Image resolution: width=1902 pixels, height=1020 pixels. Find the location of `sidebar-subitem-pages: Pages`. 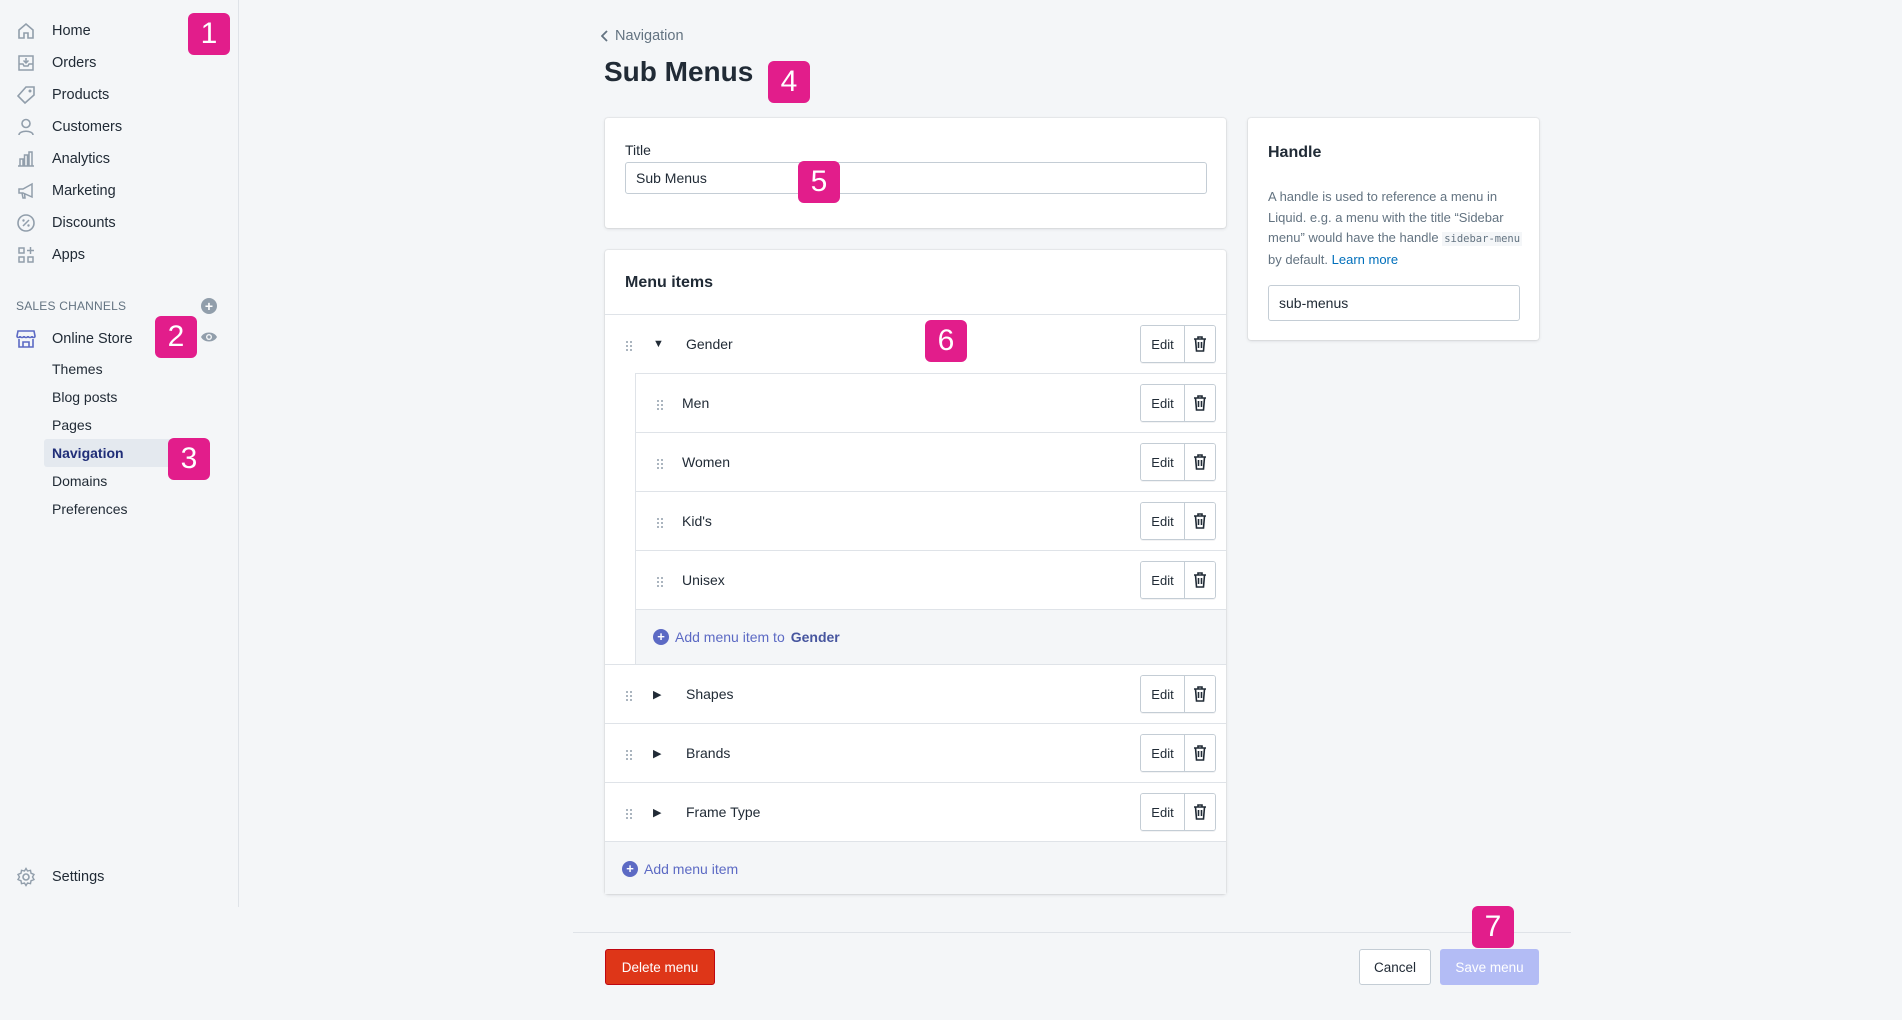

sidebar-subitem-pages: Pages is located at coordinates (124, 425).